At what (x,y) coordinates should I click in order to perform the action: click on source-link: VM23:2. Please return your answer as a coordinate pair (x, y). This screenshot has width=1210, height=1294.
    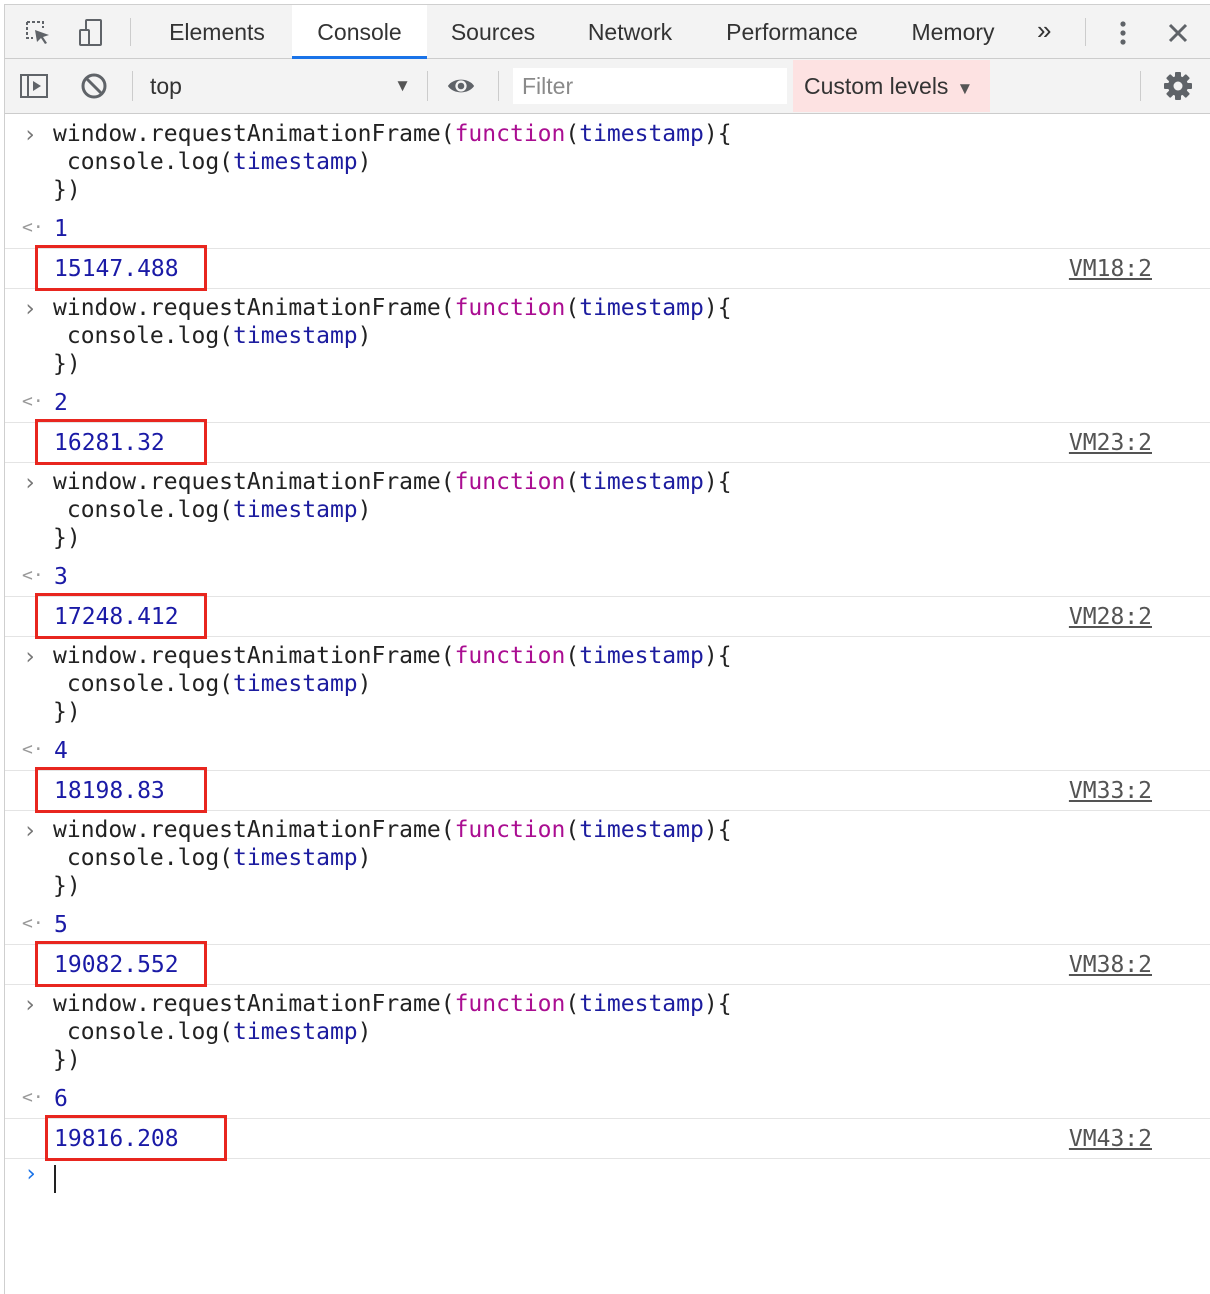
    Looking at the image, I should click on (1110, 443).